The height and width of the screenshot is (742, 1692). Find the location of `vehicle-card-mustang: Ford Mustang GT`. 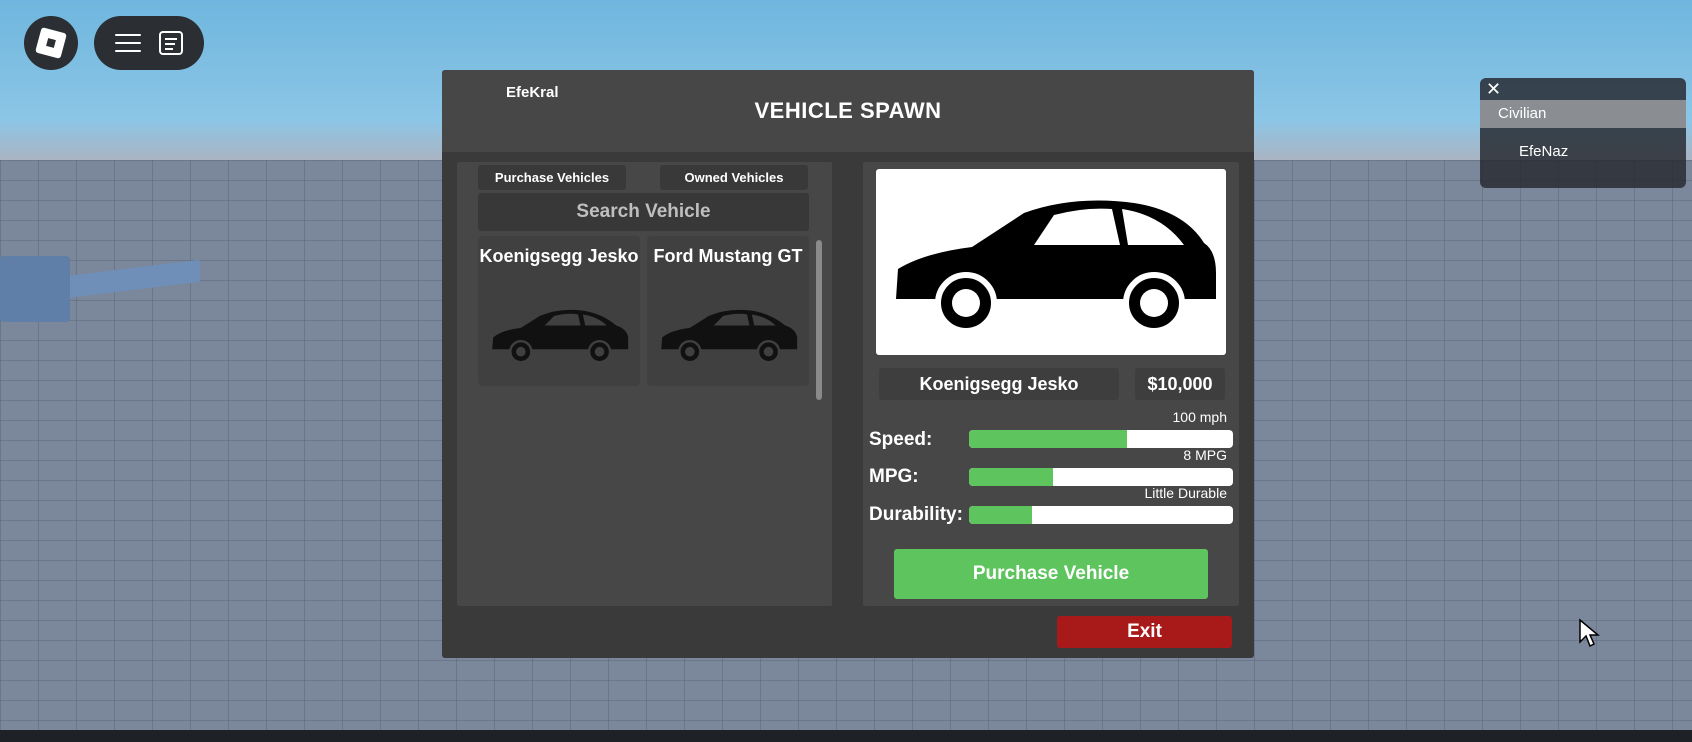

vehicle-card-mustang: Ford Mustang GT is located at coordinates (728, 311).